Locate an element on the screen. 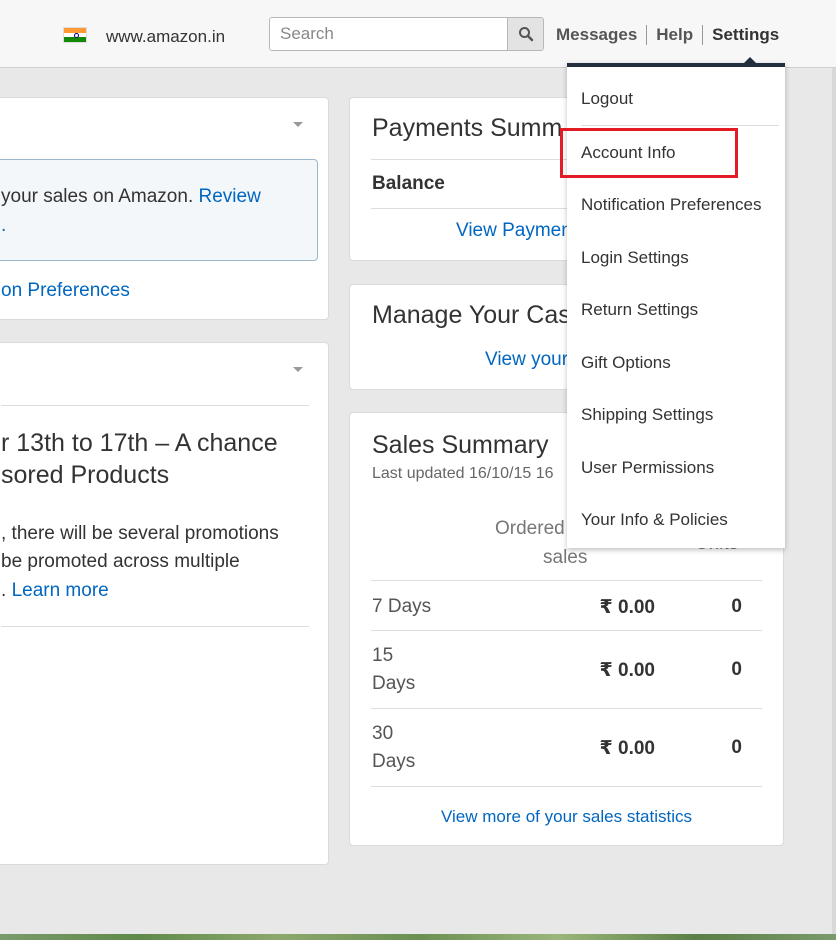 This screenshot has width=836, height=940. messages-link: Messages is located at coordinates (596, 35).